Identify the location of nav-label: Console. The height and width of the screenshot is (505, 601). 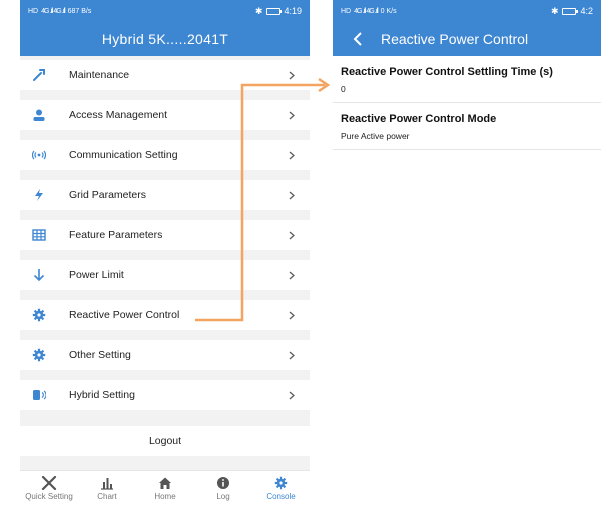
(281, 496).